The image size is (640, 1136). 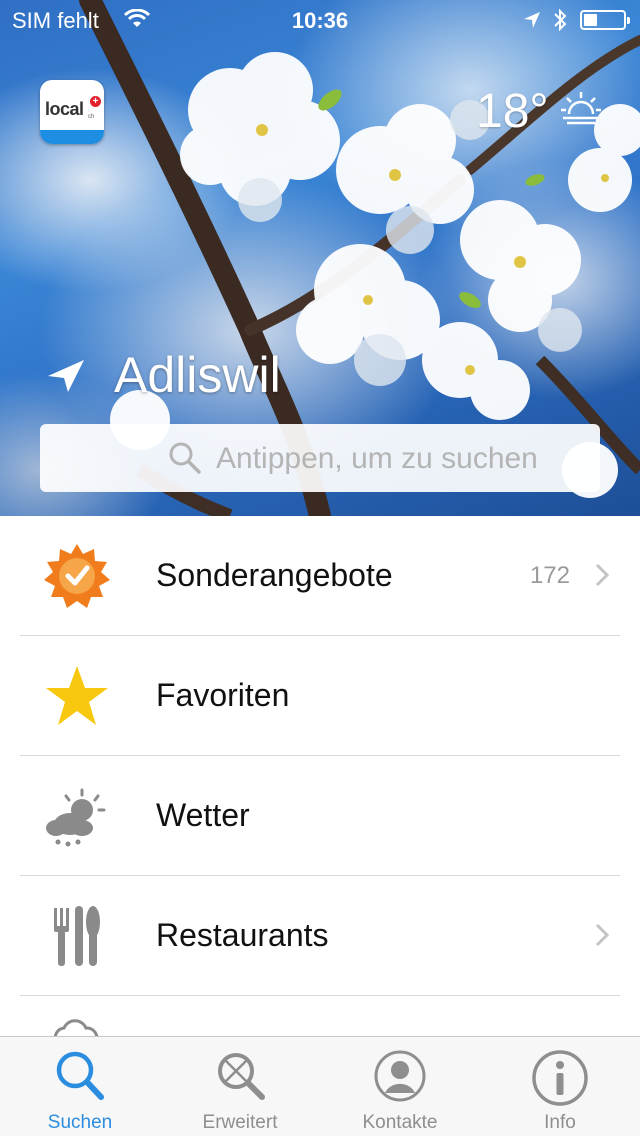 What do you see at coordinates (320, 816) in the screenshot?
I see `list-item-wetter: Wetter` at bounding box center [320, 816].